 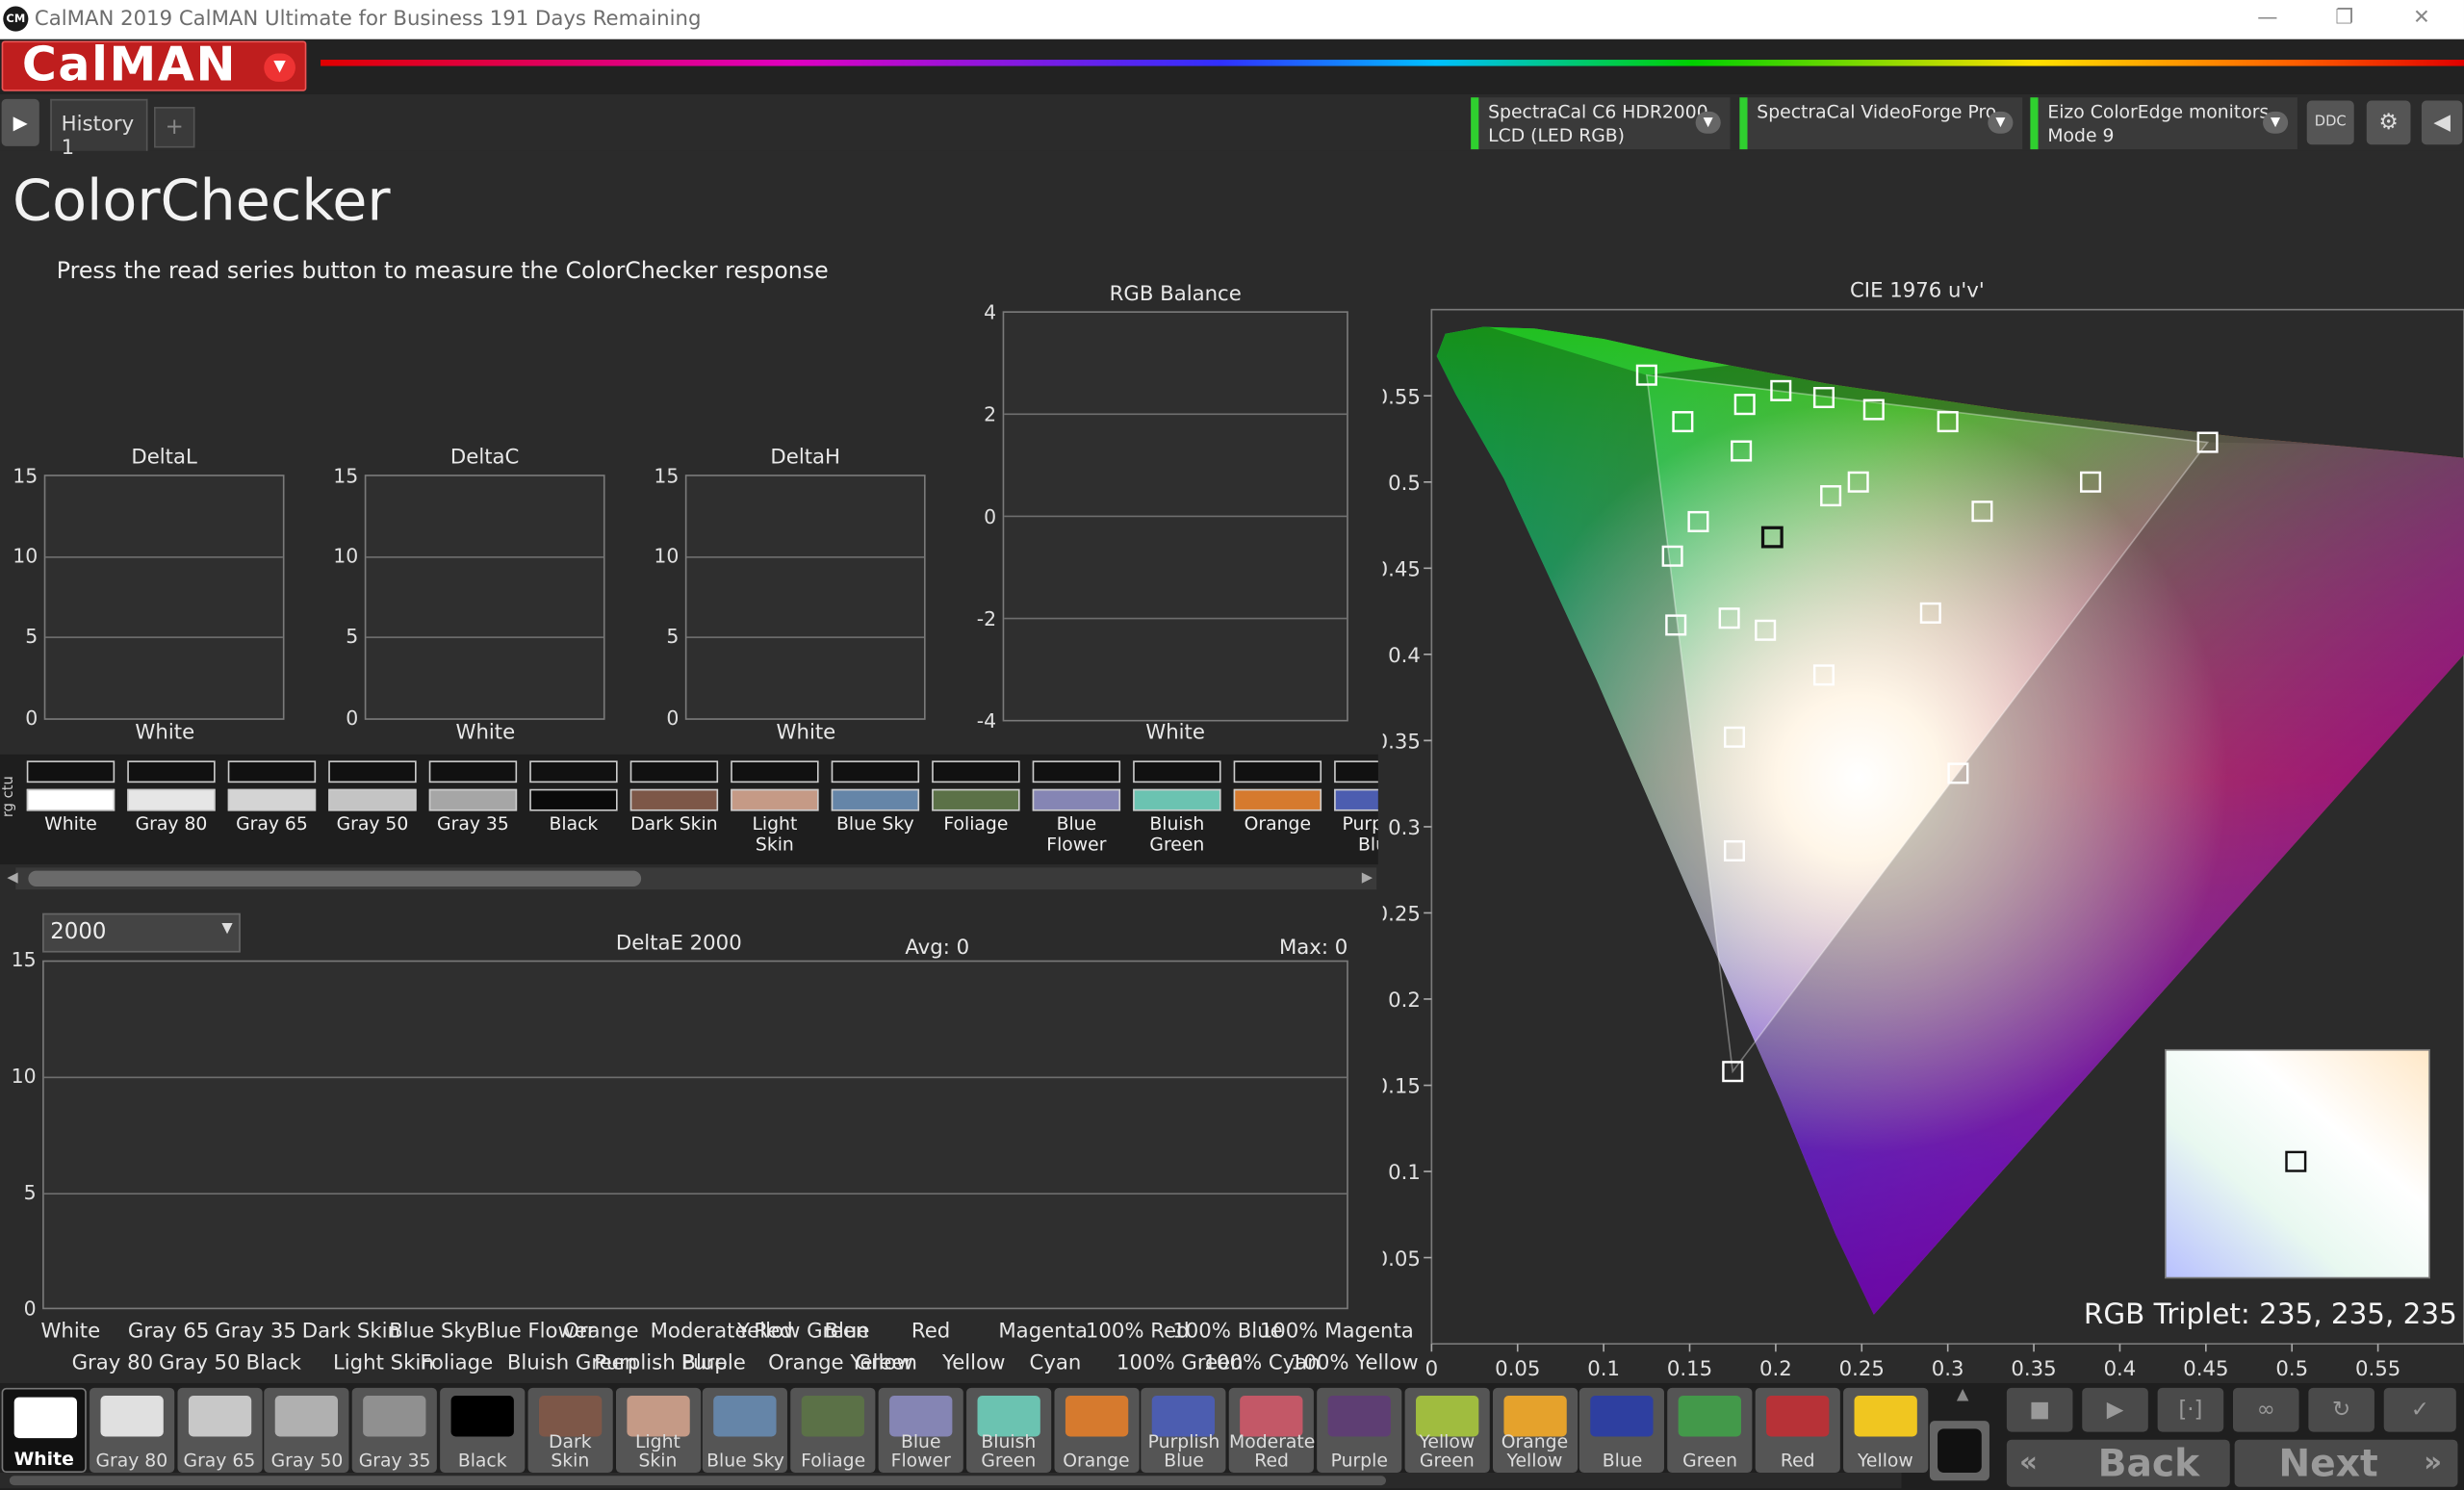 I want to click on strip-swatch: Orange, so click(x=1277, y=797).